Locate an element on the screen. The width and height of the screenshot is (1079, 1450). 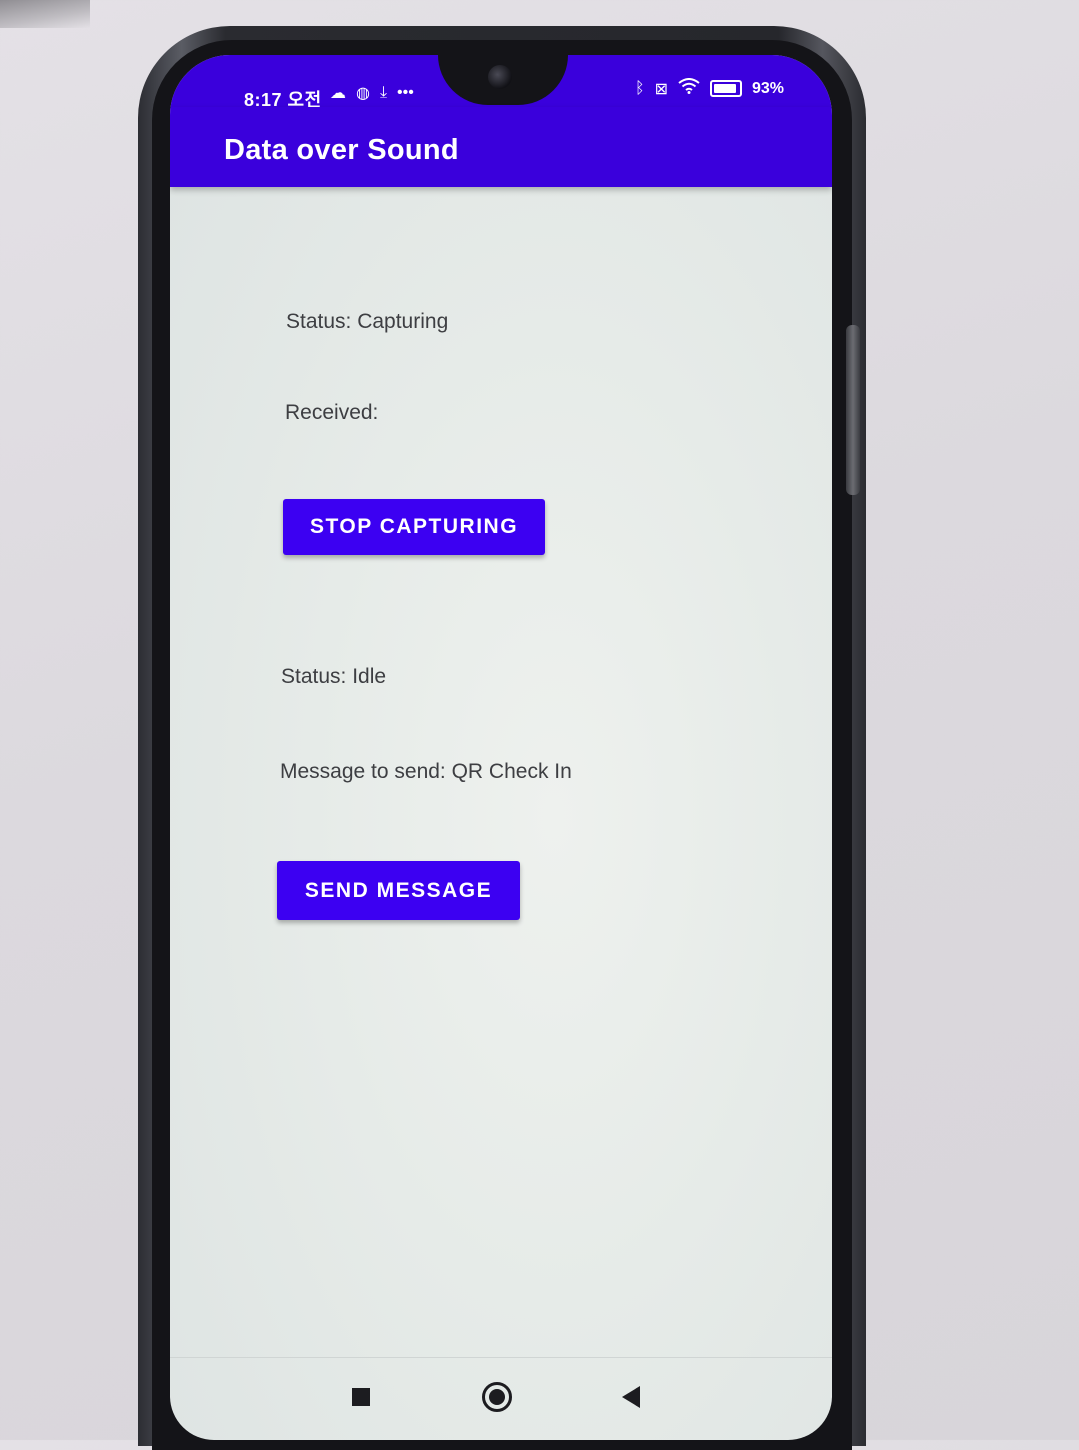
side-button is located at coordinates (853, 410).